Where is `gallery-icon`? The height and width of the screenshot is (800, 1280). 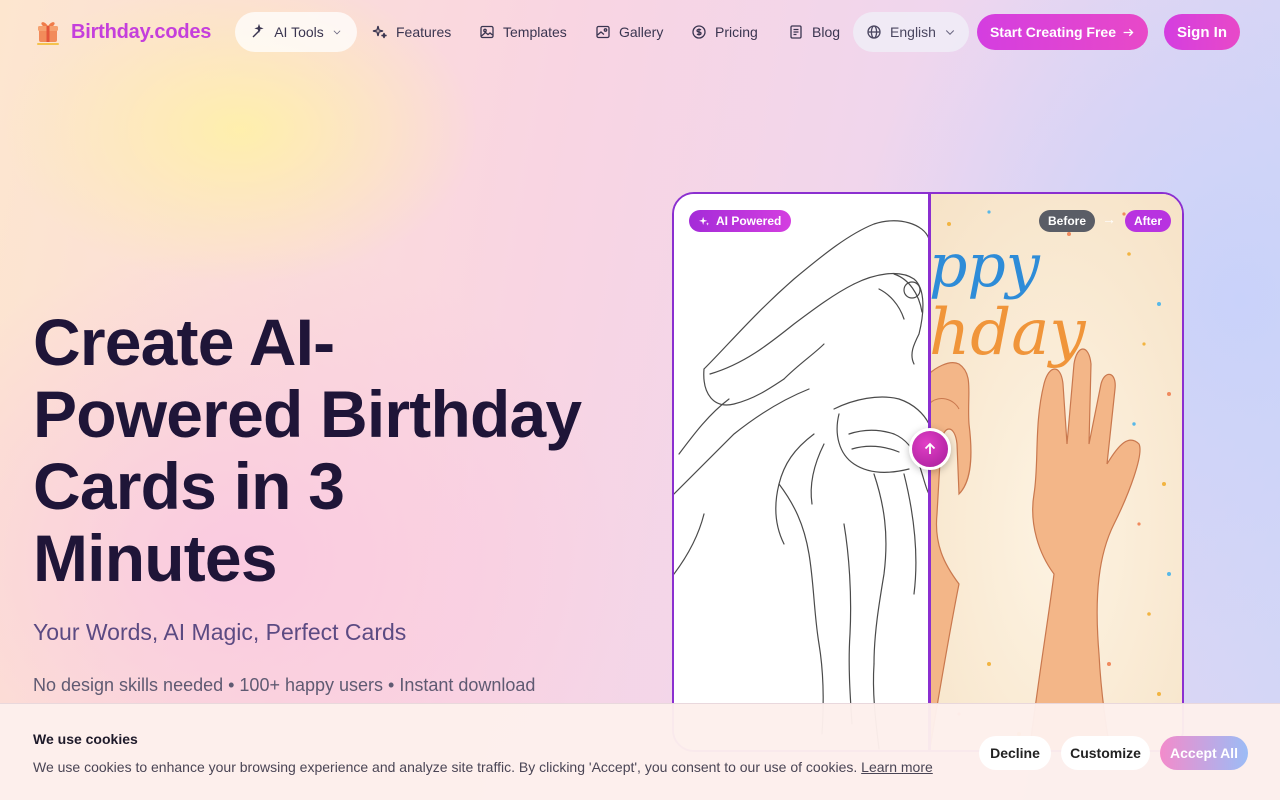
gallery-icon is located at coordinates (603, 32).